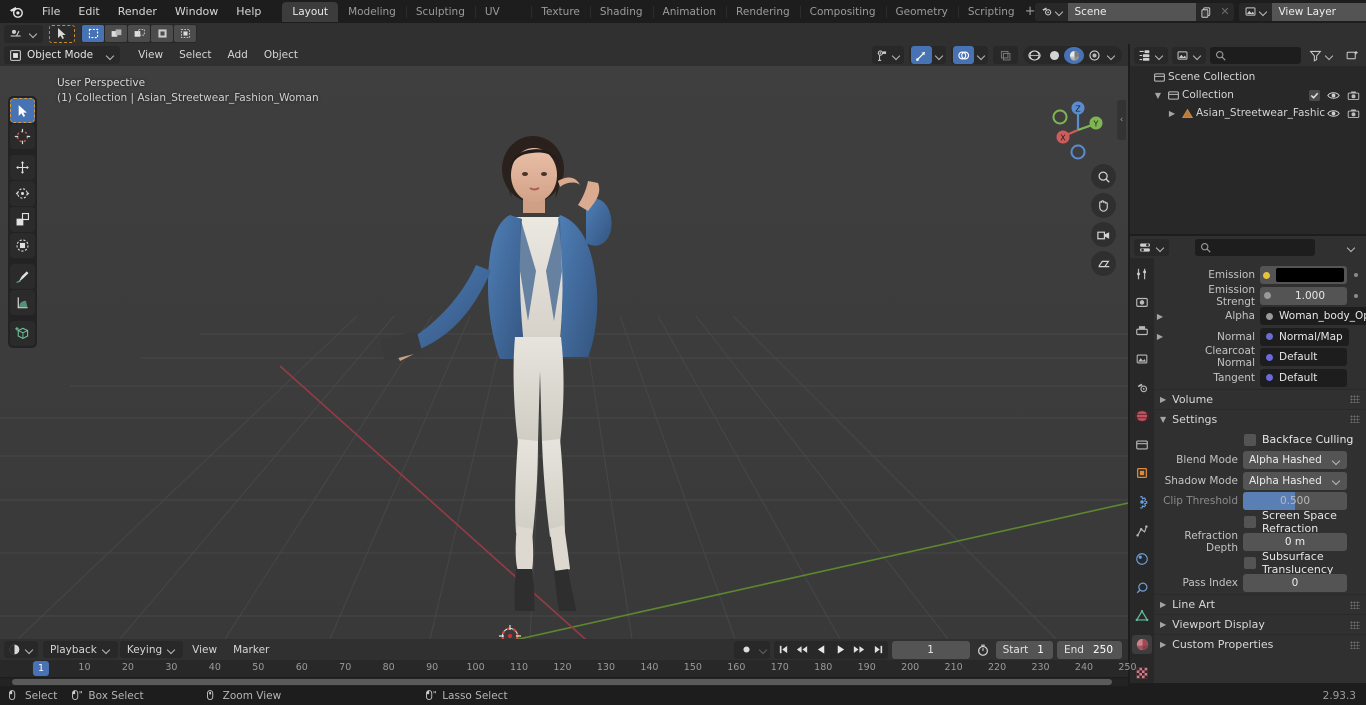 The height and width of the screenshot is (705, 1366). Describe the element at coordinates (963, 55) in the screenshot. I see `show-overlays-button` at that location.